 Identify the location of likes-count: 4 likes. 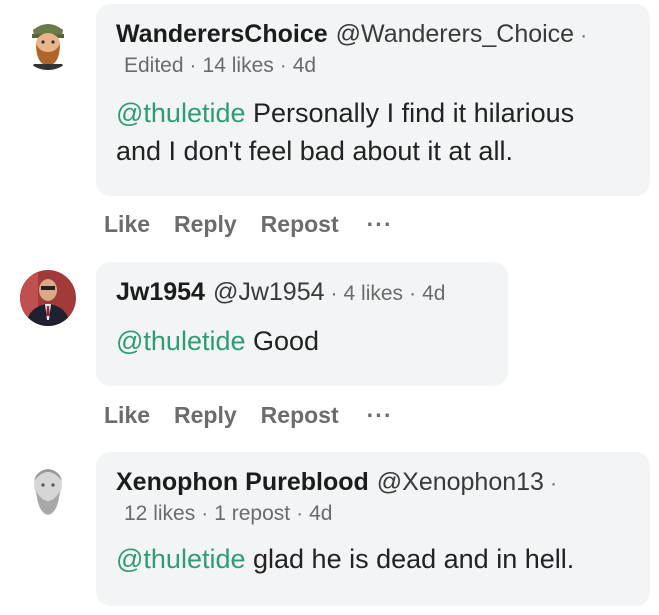
(374, 293).